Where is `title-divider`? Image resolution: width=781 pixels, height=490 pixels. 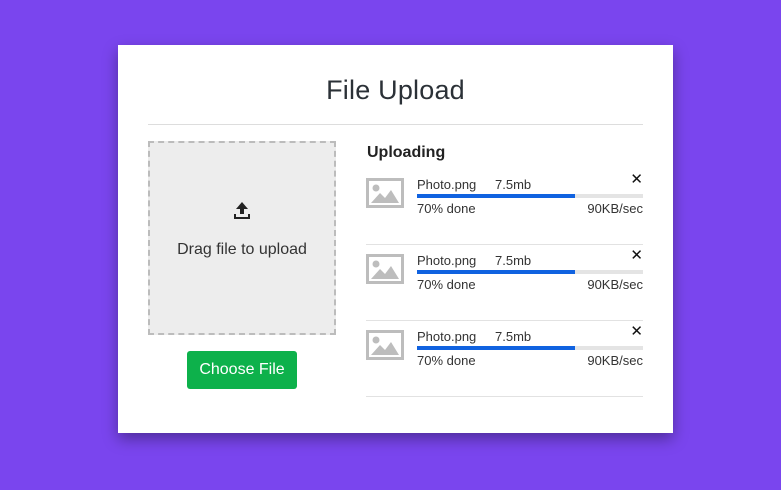
title-divider is located at coordinates (395, 124).